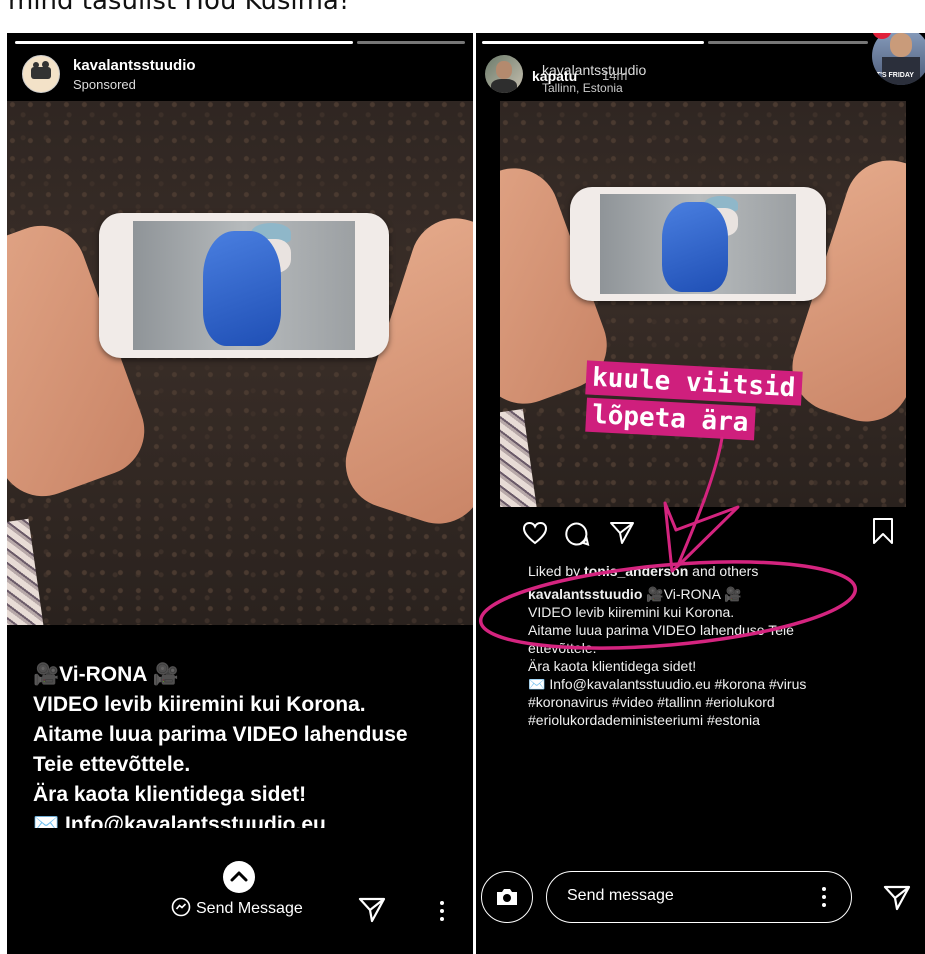 Image resolution: width=925 pixels, height=954 pixels. I want to click on send-direct-icon, so click(897, 900).